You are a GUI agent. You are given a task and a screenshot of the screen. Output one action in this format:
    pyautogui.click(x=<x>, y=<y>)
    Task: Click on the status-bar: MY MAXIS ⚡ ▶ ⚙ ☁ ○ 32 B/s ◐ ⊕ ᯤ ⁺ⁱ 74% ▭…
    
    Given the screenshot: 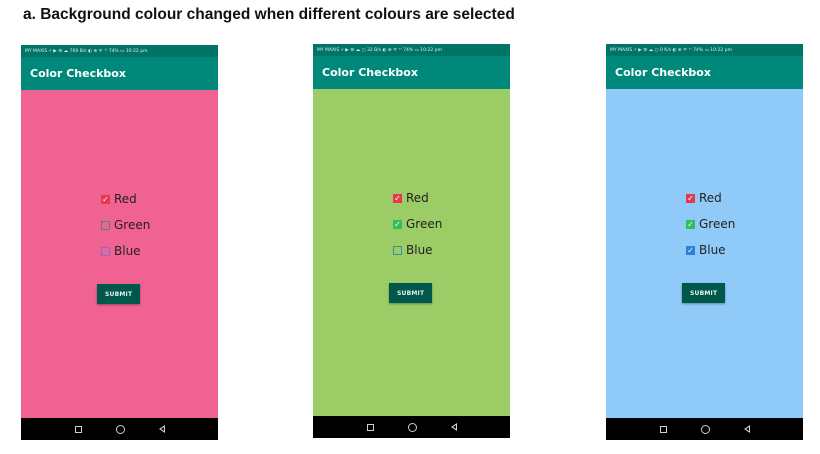 What is the action you would take?
    pyautogui.click(x=411, y=50)
    